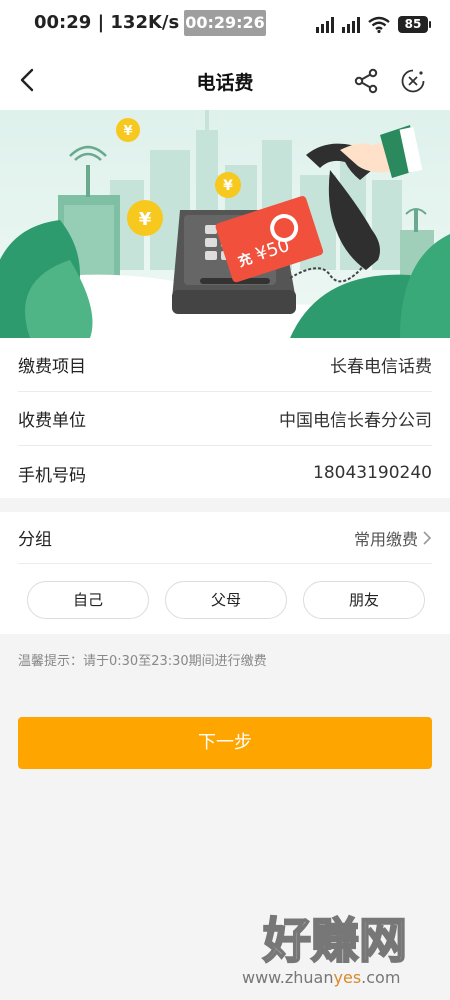 Image resolution: width=450 pixels, height=1000 pixels. I want to click on info-value: 中国电信长春分公司, so click(355, 421).